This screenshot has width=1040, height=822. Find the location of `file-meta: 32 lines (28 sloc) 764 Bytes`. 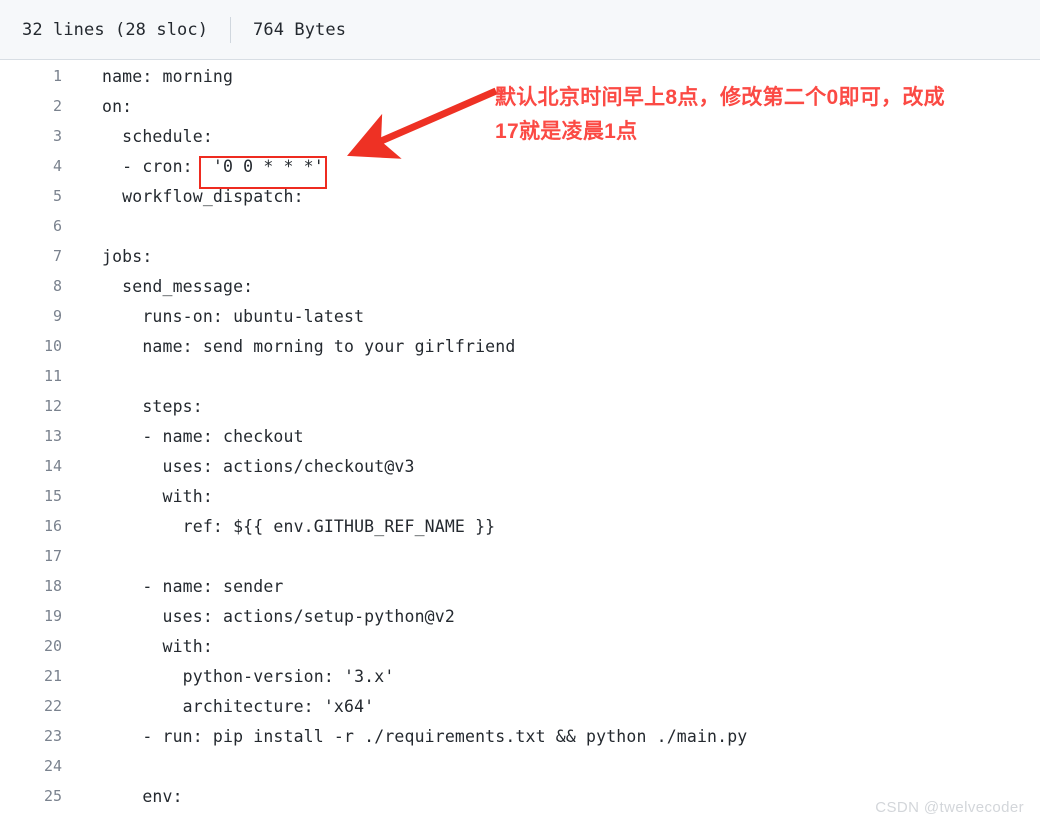

file-meta: 32 lines (28 sloc) 764 Bytes is located at coordinates (184, 29).